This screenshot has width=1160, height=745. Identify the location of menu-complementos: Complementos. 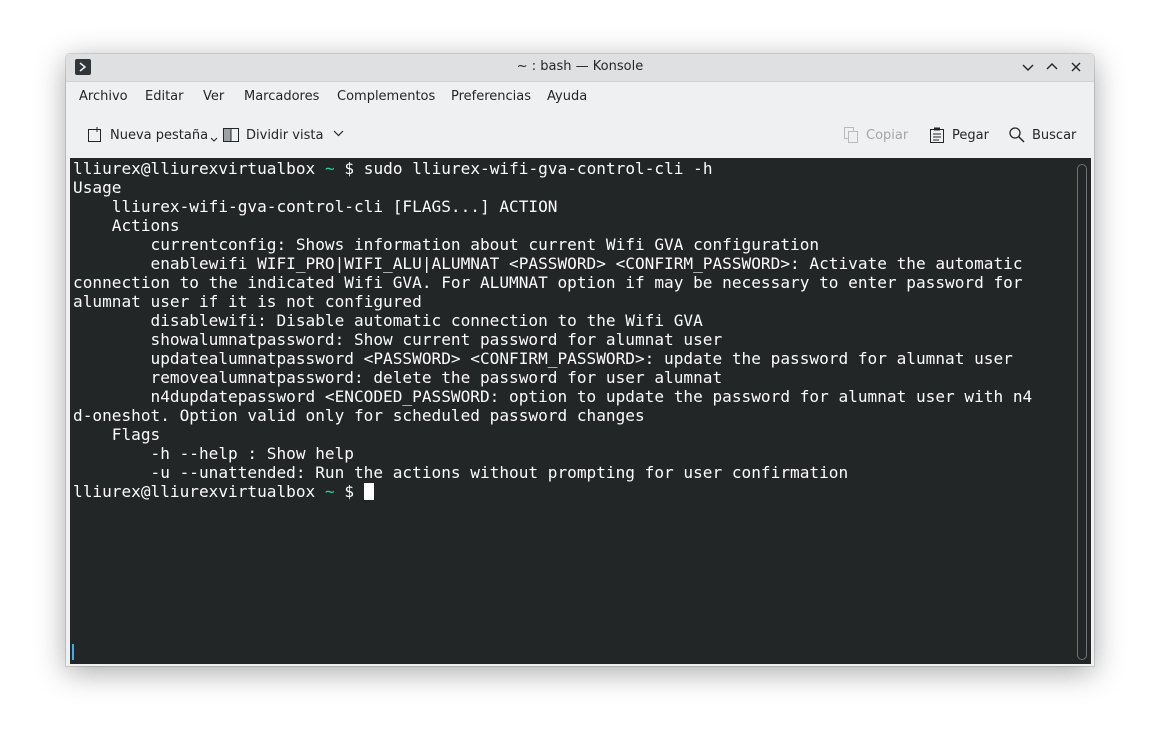
(386, 96).